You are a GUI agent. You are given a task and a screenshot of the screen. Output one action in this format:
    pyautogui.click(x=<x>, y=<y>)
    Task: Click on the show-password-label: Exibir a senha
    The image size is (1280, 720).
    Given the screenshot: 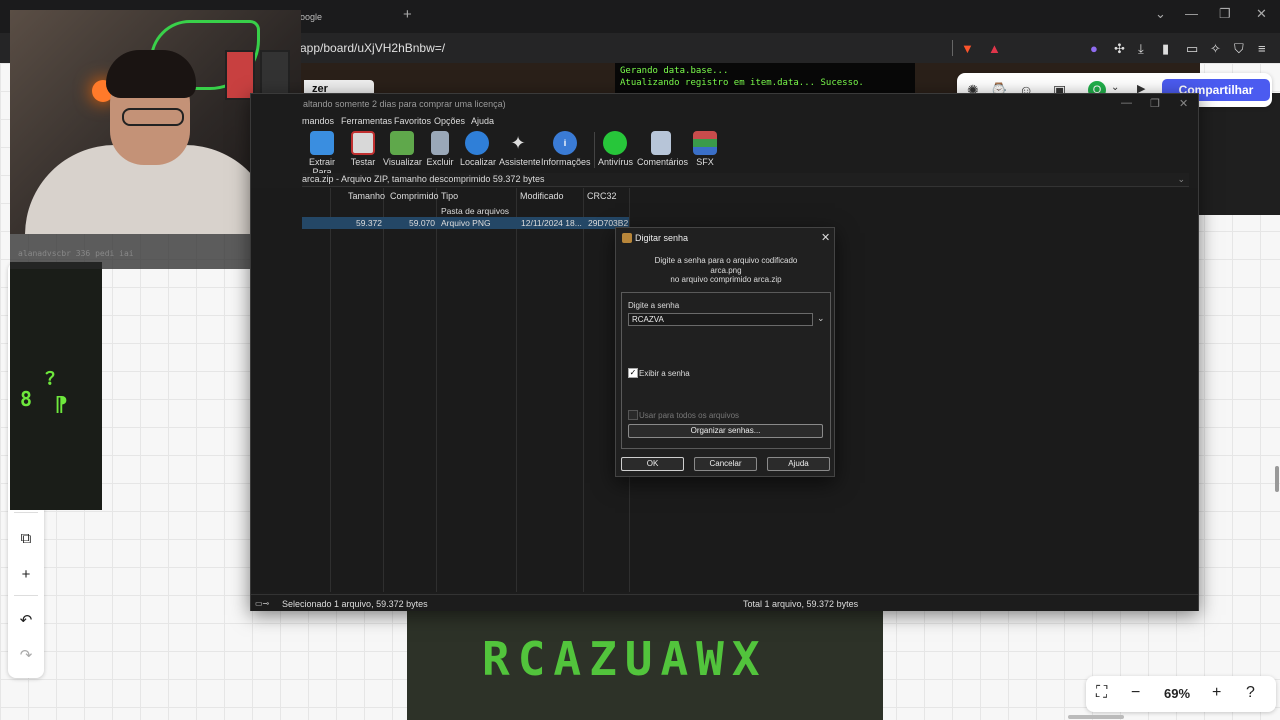 What is the action you would take?
    pyautogui.click(x=664, y=373)
    